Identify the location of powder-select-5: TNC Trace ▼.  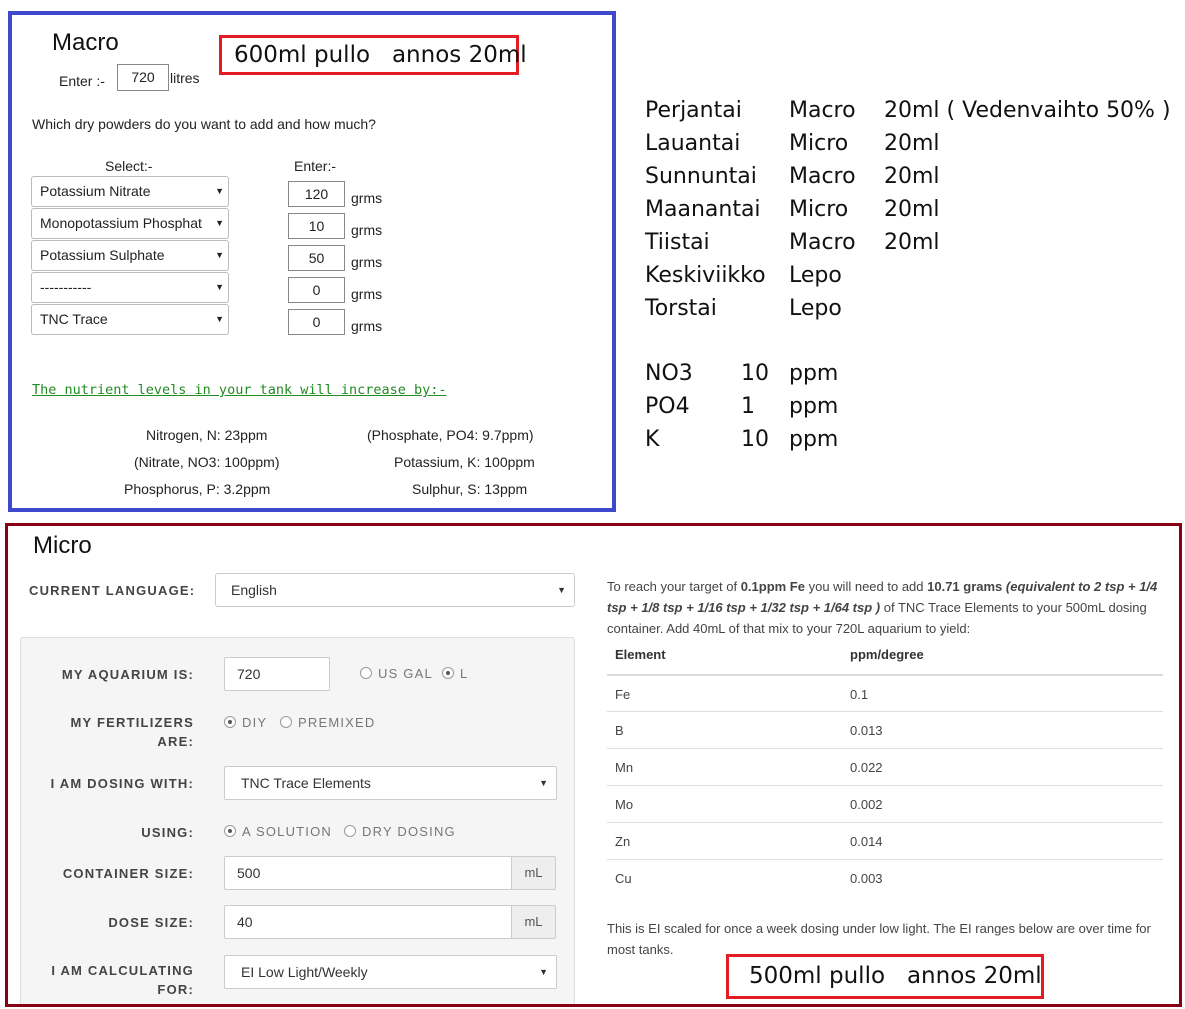
(130, 319).